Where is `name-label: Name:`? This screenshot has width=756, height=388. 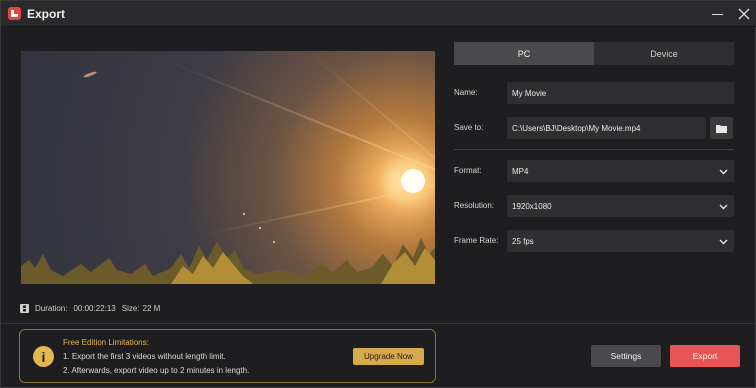
name-label: Name: is located at coordinates (466, 92).